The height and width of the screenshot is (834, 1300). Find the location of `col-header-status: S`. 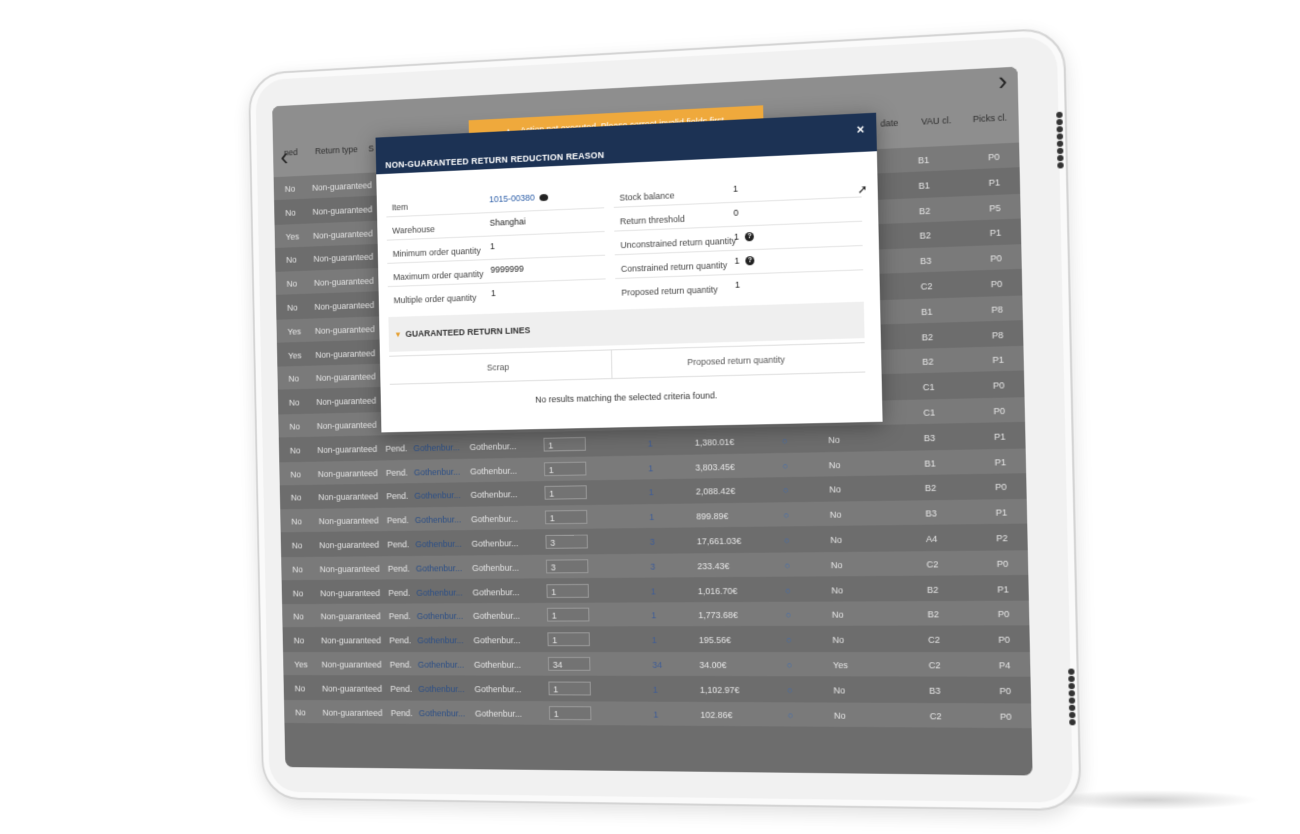

col-header-status: S is located at coordinates (371, 149).